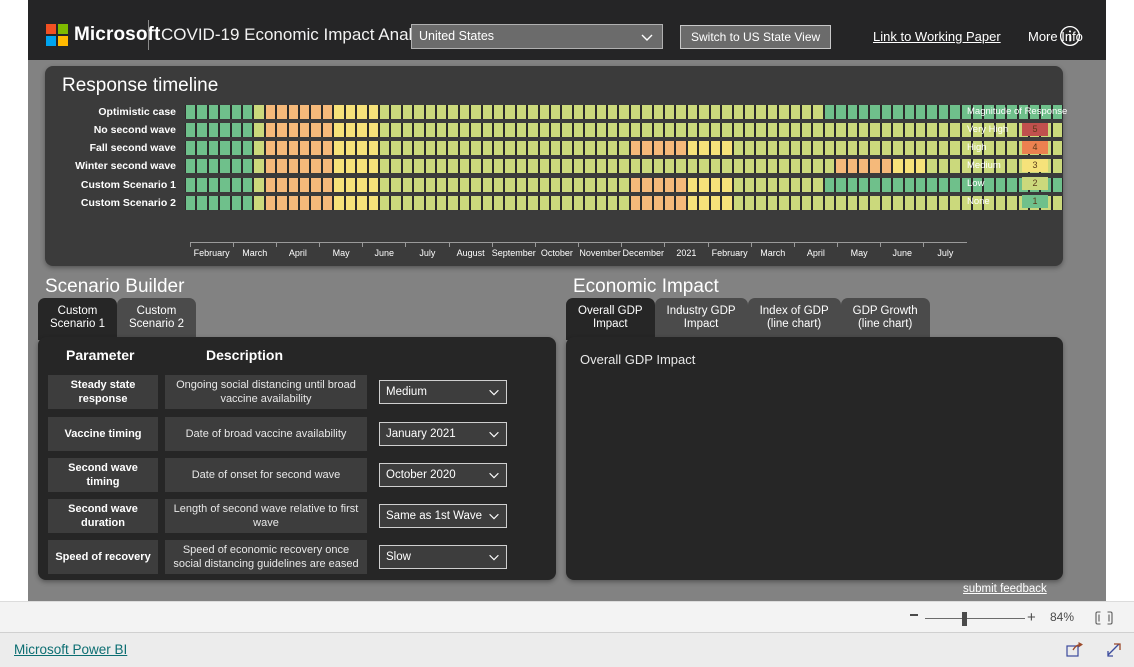 The height and width of the screenshot is (667, 1134). I want to click on switch-to-us-state-view-button: Switch to US State View, so click(756, 37).